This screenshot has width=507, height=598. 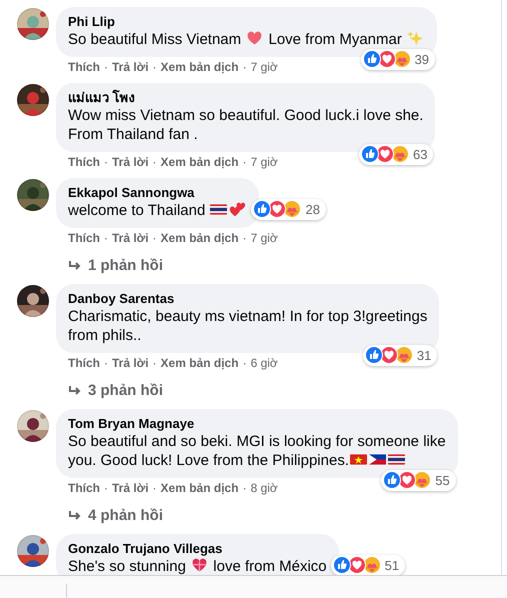 I want to click on comment-text: She's so stunning, so click(x=127, y=566).